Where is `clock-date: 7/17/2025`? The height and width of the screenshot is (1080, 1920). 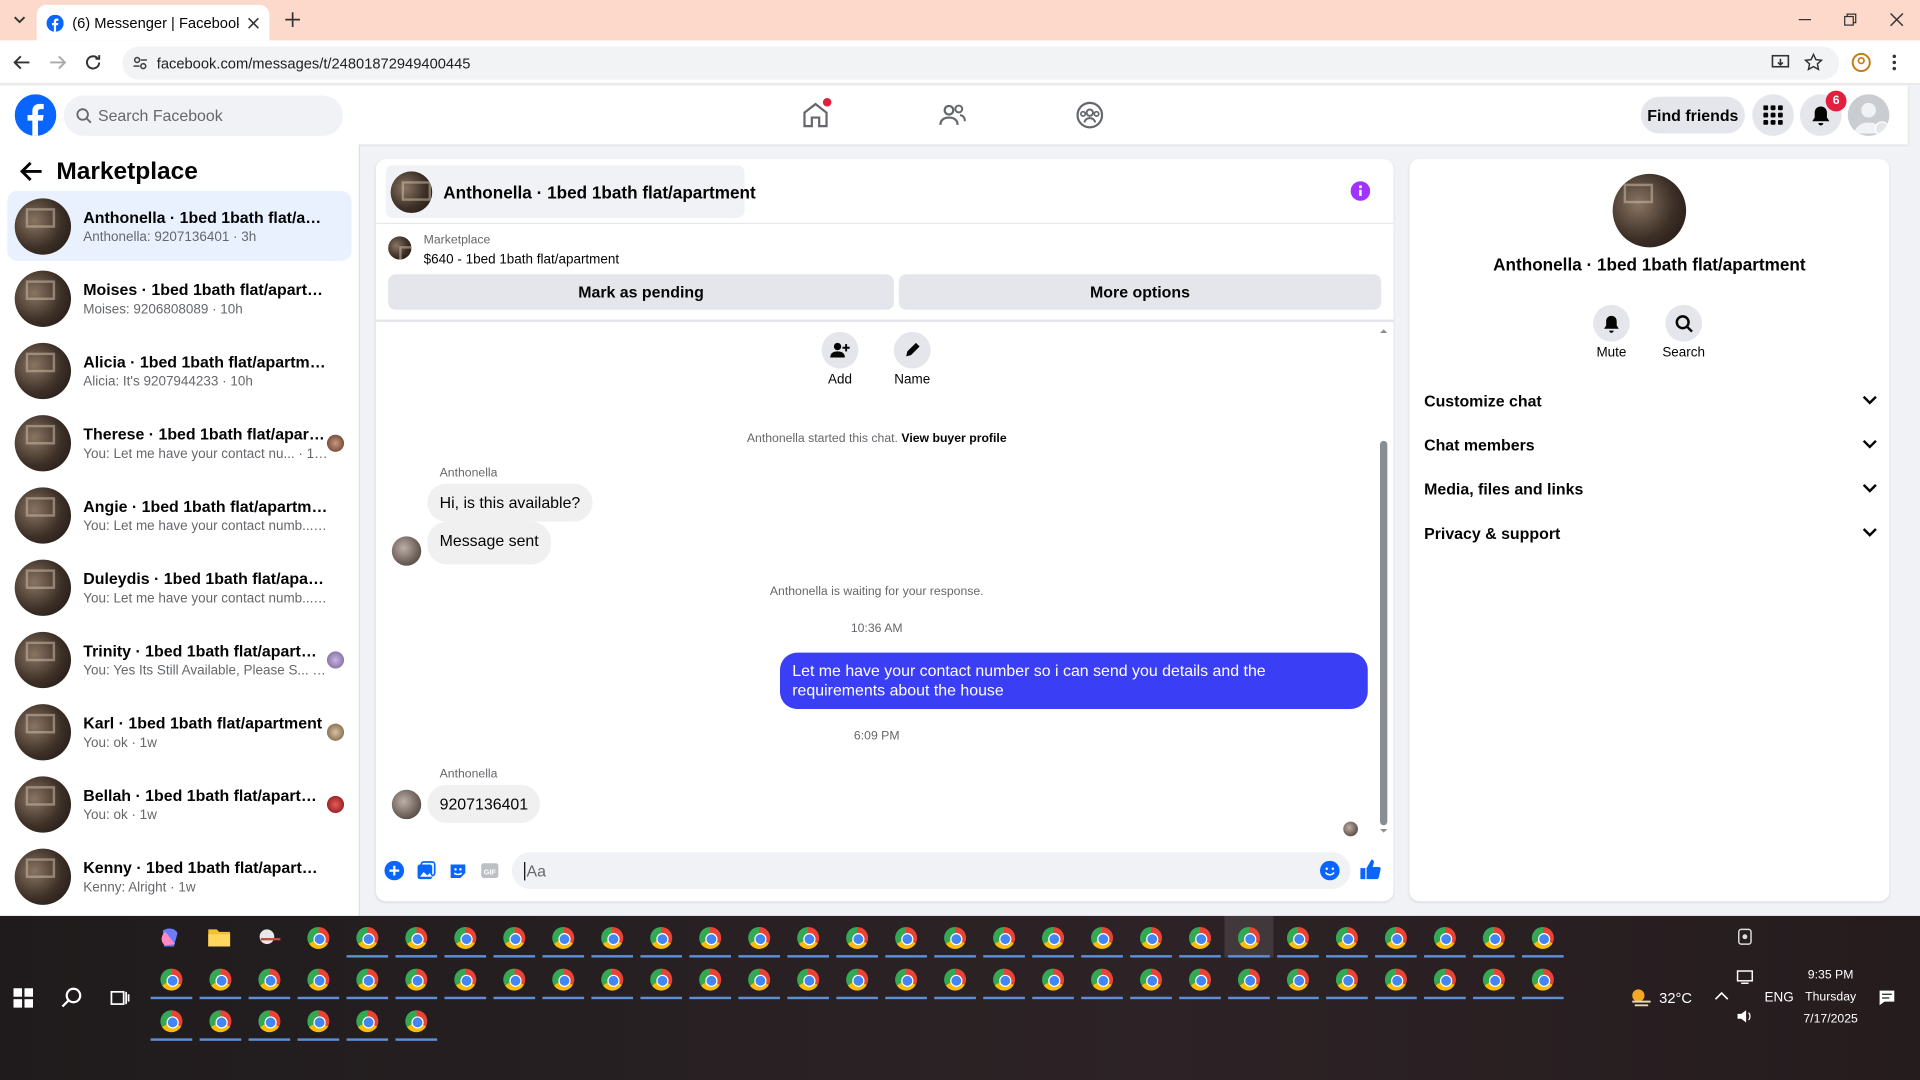
clock-date: 7/17/2025 is located at coordinates (1831, 1019).